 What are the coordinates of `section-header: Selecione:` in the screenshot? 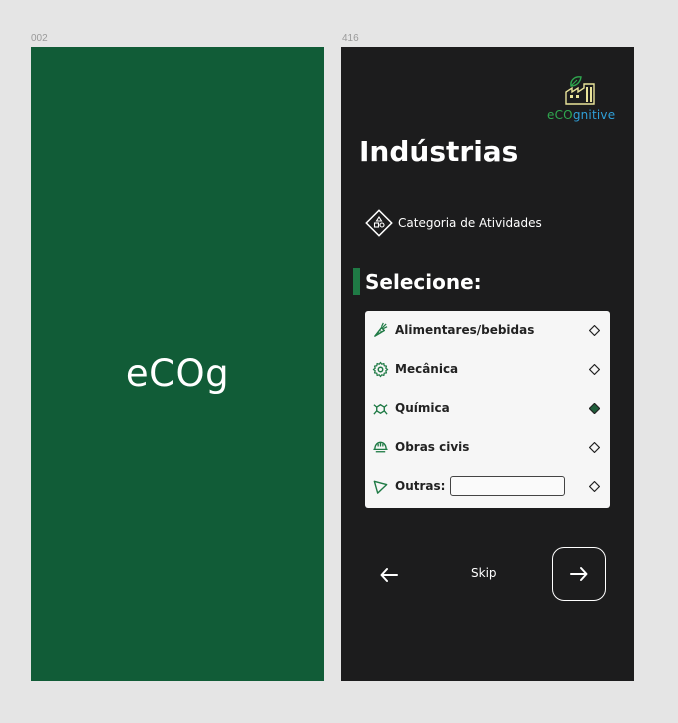 It's located at (417, 281).